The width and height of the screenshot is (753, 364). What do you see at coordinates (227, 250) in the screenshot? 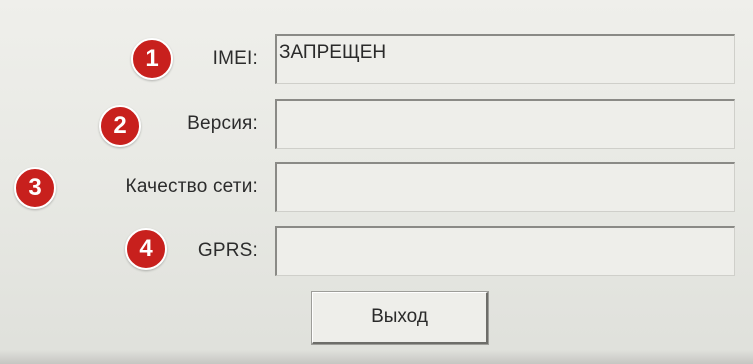
I see `gprs-label: GPRS:` at bounding box center [227, 250].